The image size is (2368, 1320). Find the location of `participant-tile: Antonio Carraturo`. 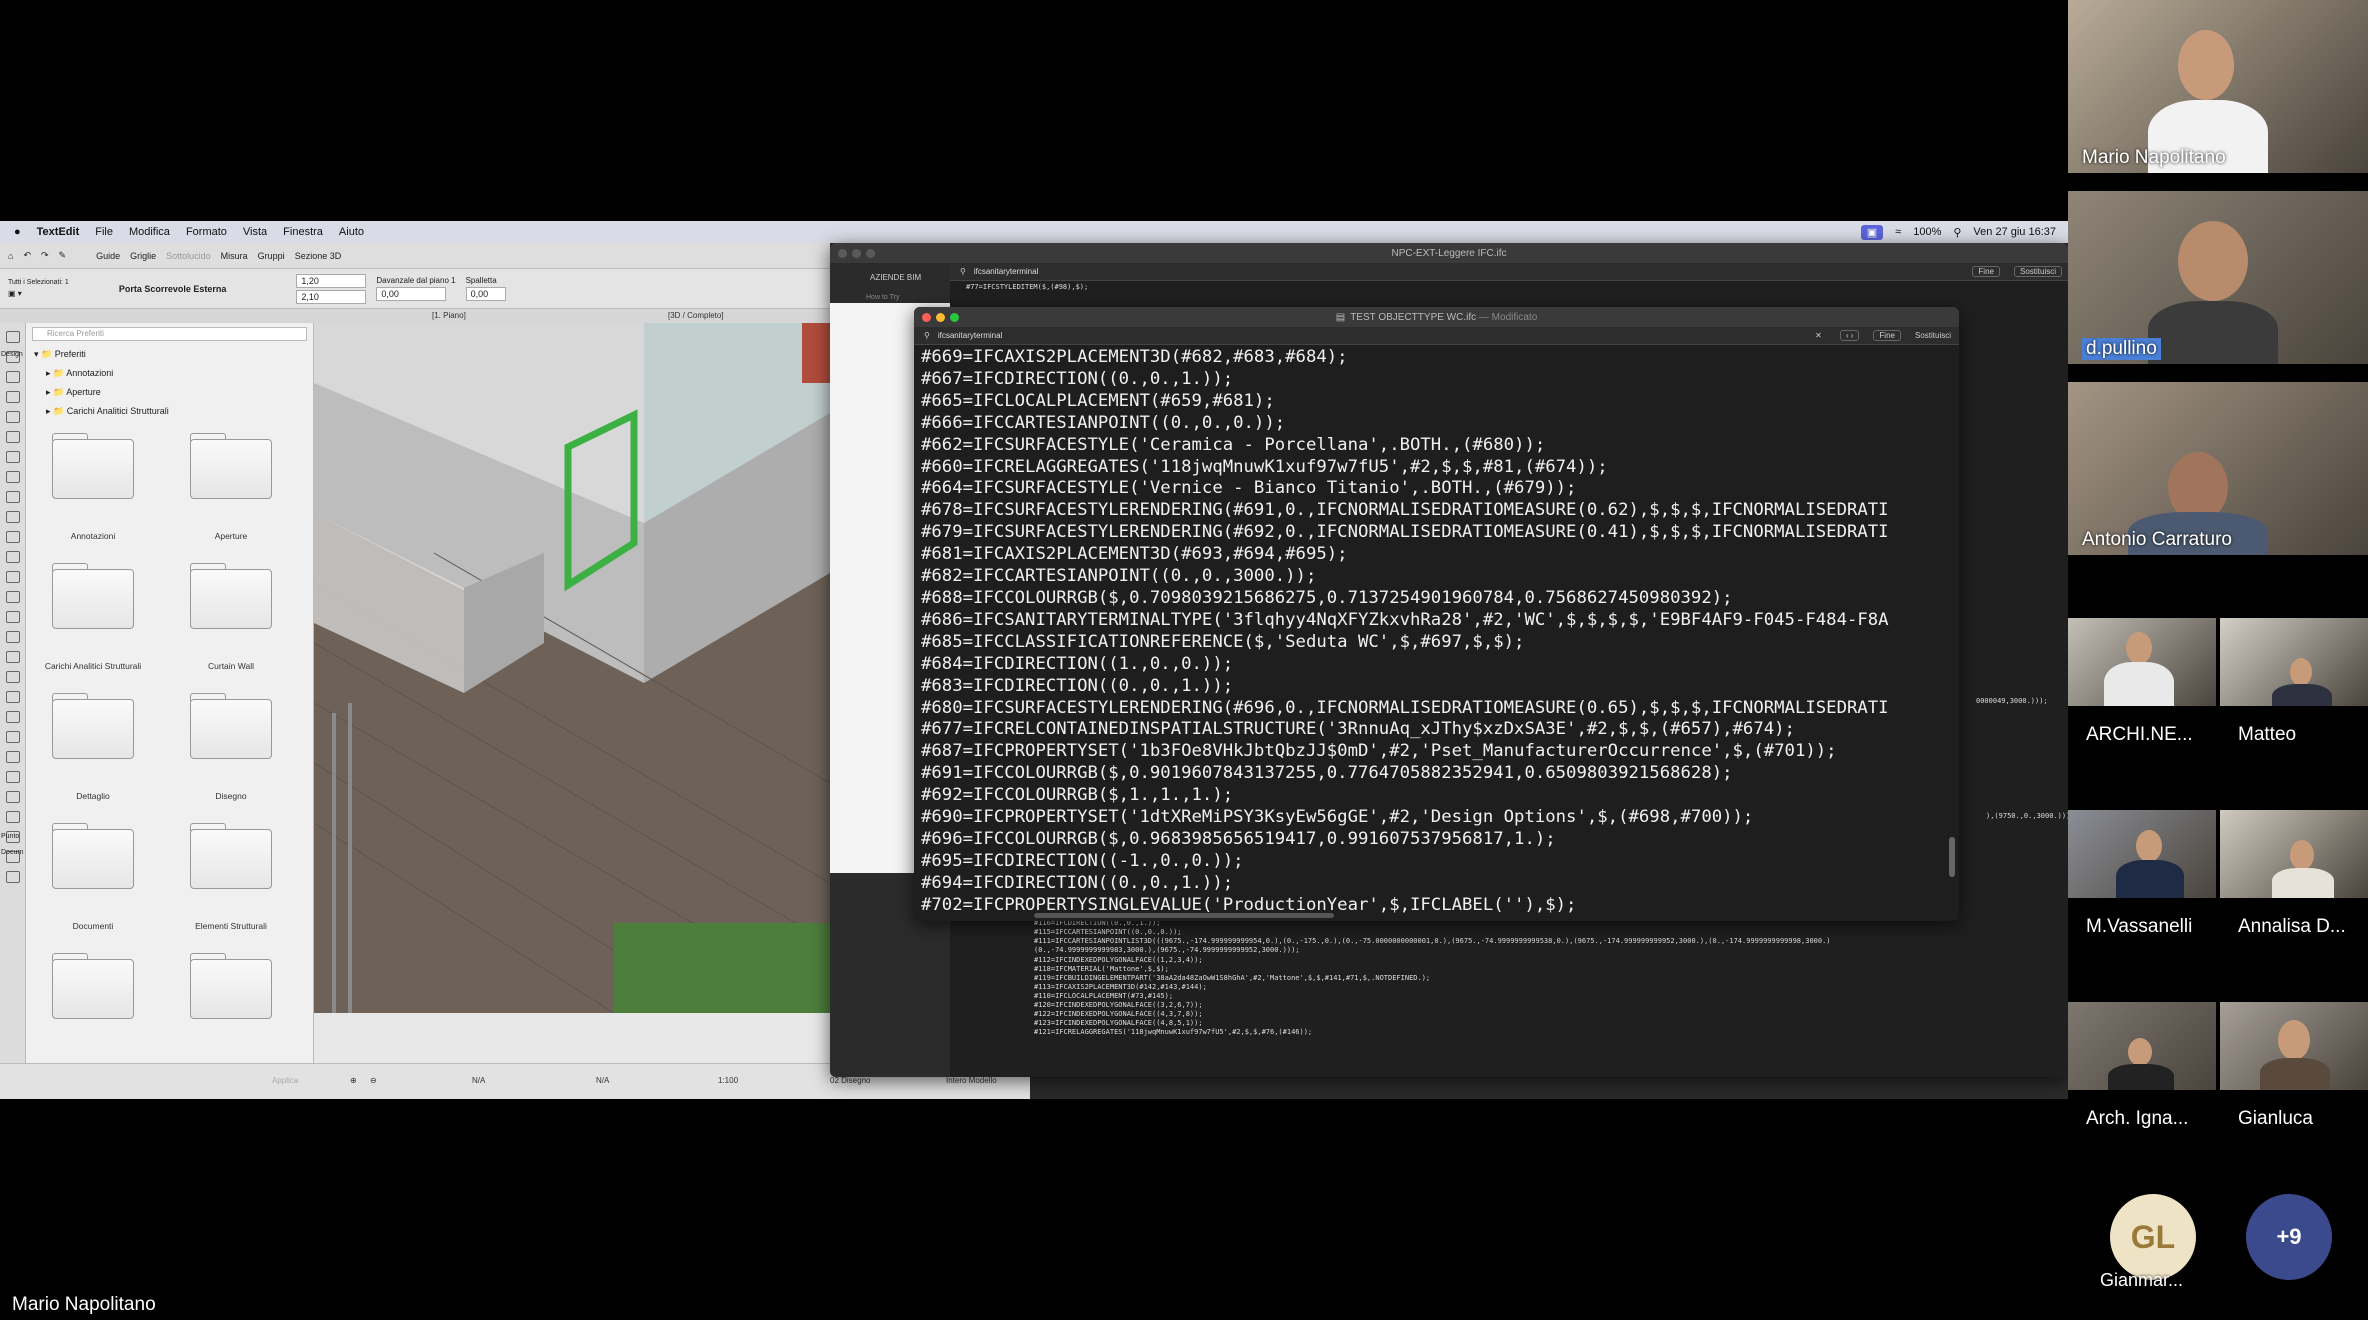

participant-tile: Antonio Carraturo is located at coordinates (2218, 468).